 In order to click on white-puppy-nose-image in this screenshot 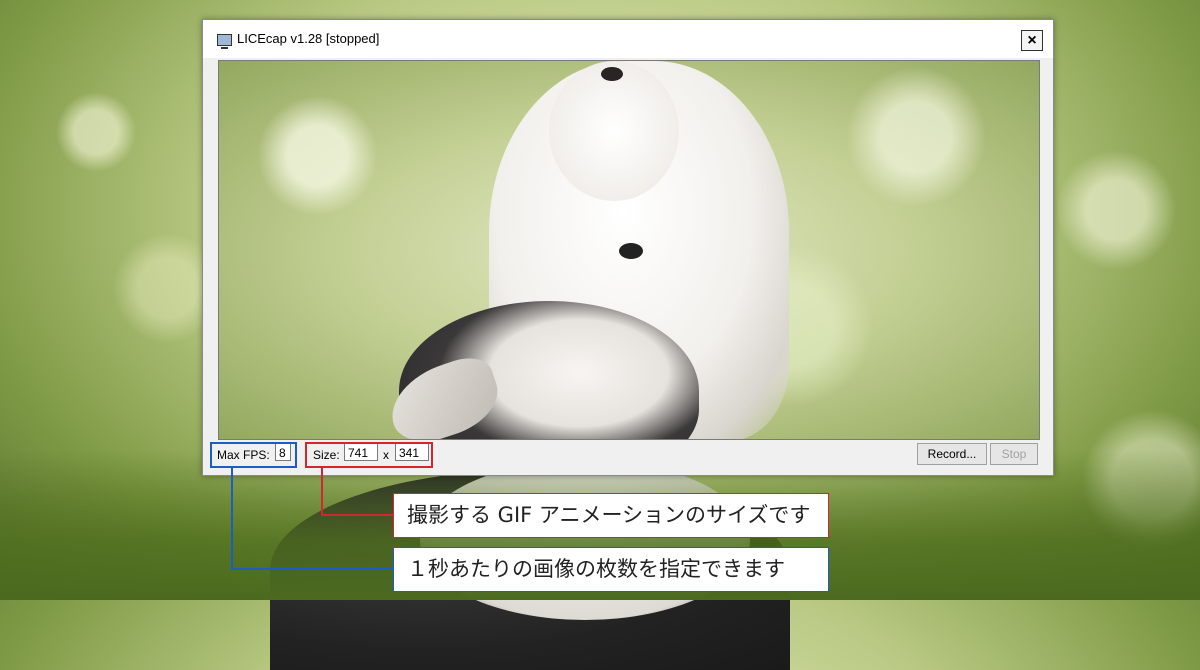, I will do `click(612, 74)`.